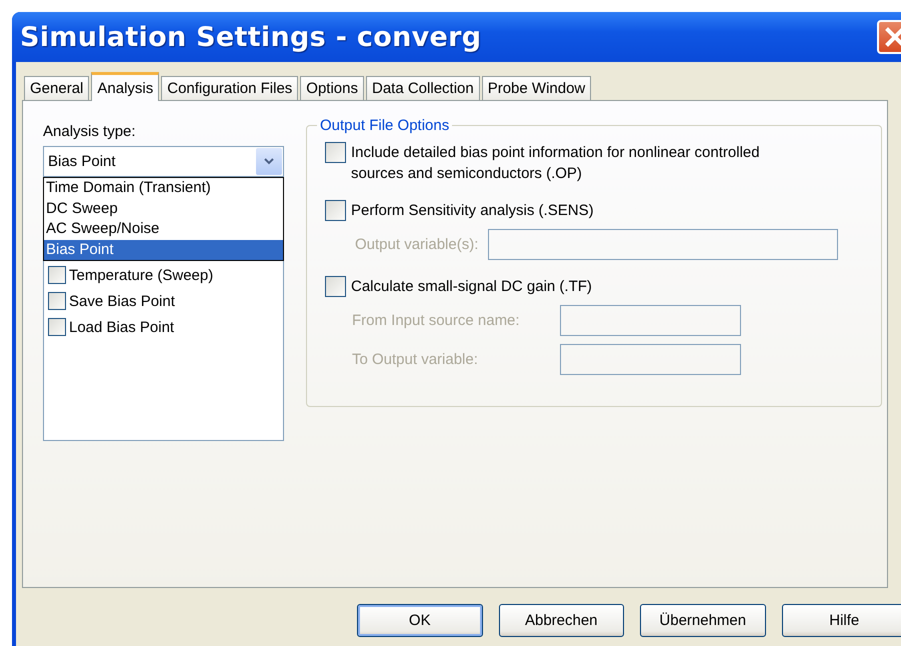  Describe the element at coordinates (561, 620) in the screenshot. I see `dialog-button: Abbrechen` at that location.